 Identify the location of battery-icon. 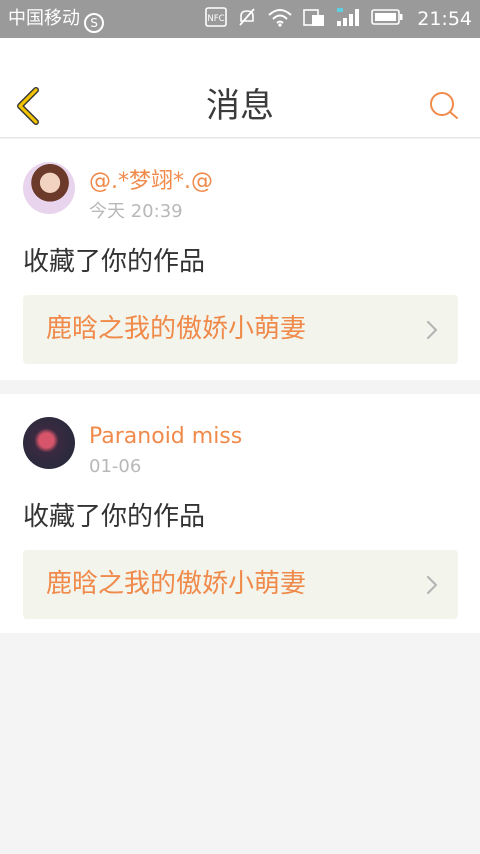
(387, 19).